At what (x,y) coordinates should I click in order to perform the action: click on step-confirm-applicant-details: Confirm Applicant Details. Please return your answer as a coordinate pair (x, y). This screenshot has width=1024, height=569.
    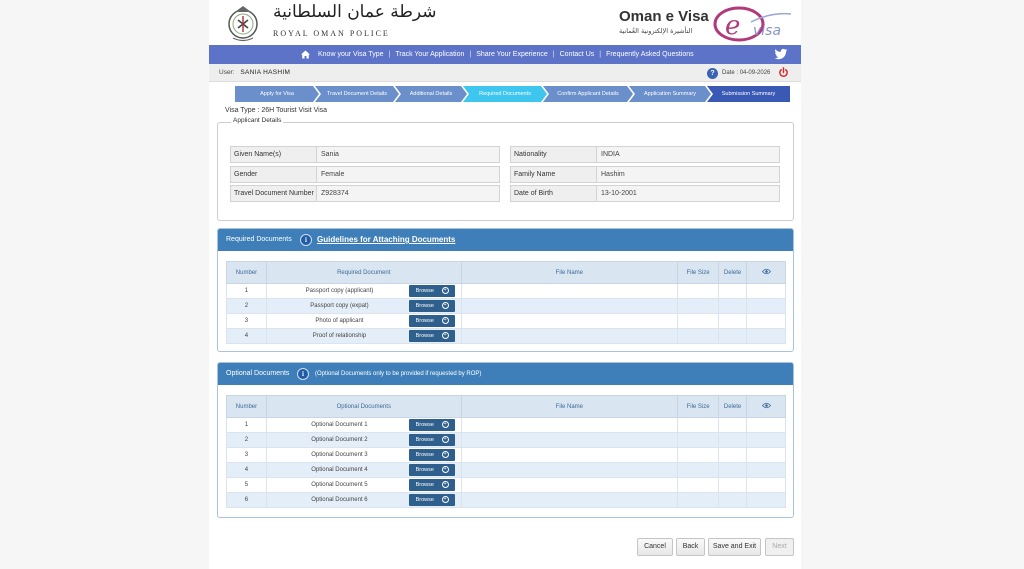
    Looking at the image, I should click on (588, 94).